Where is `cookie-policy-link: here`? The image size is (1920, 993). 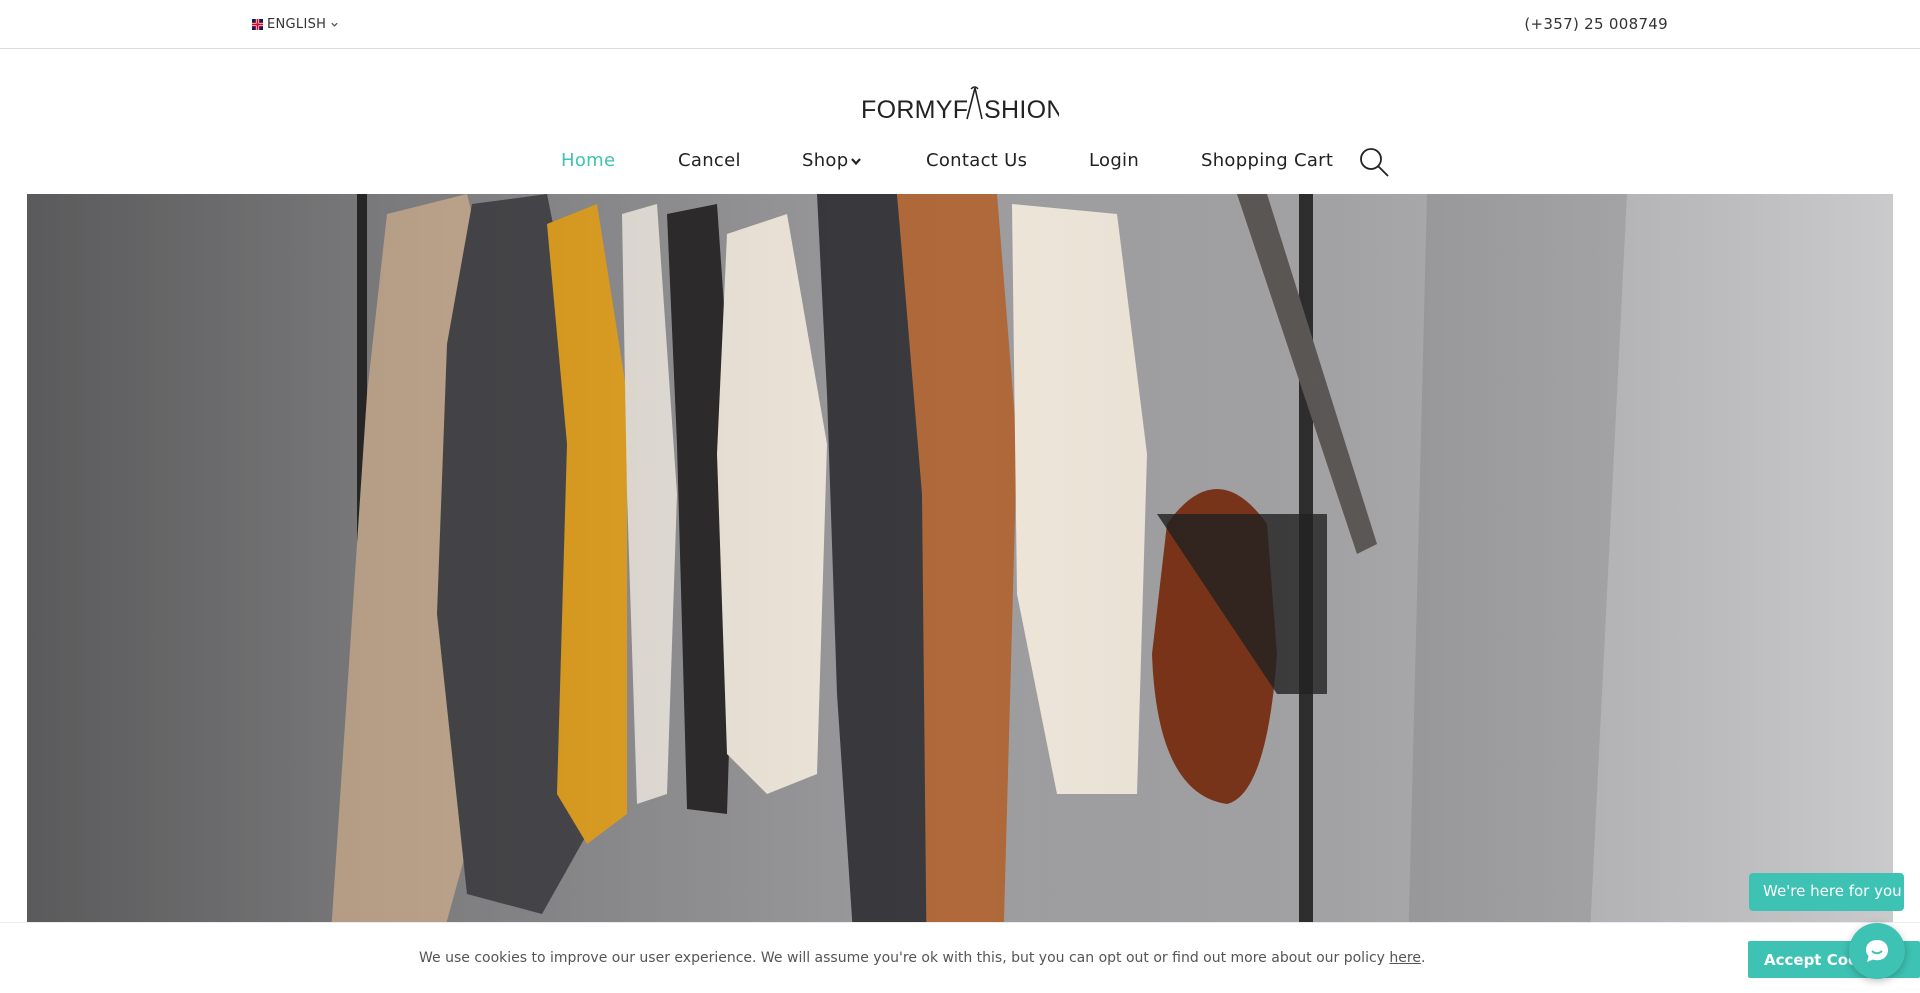
cookie-policy-link: here is located at coordinates (1405, 958).